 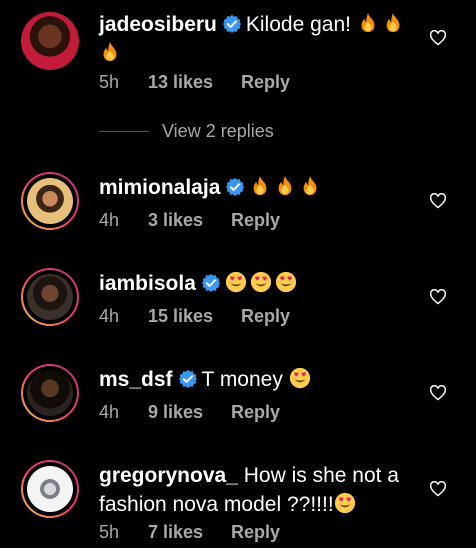 What do you see at coordinates (147, 283) in the screenshot?
I see `username: iambisola` at bounding box center [147, 283].